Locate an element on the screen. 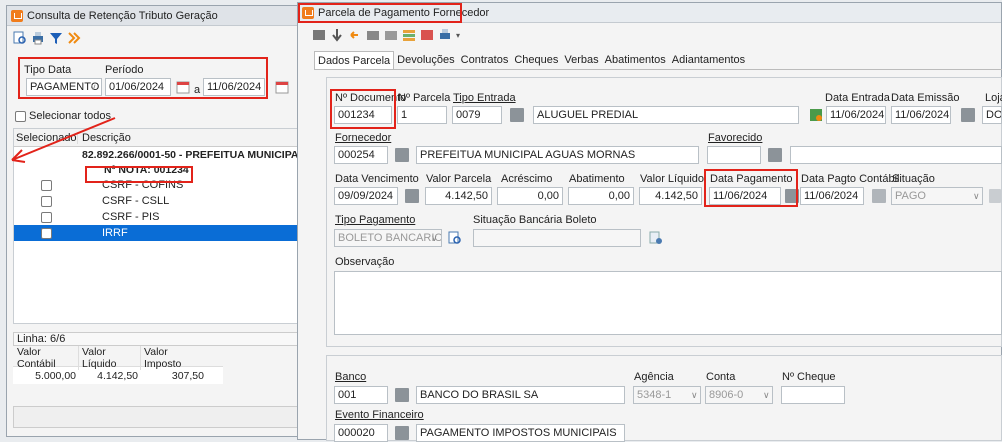 Image resolution: width=1002 pixels, height=442 pixels. evento-code-field: 000020 is located at coordinates (361, 433).